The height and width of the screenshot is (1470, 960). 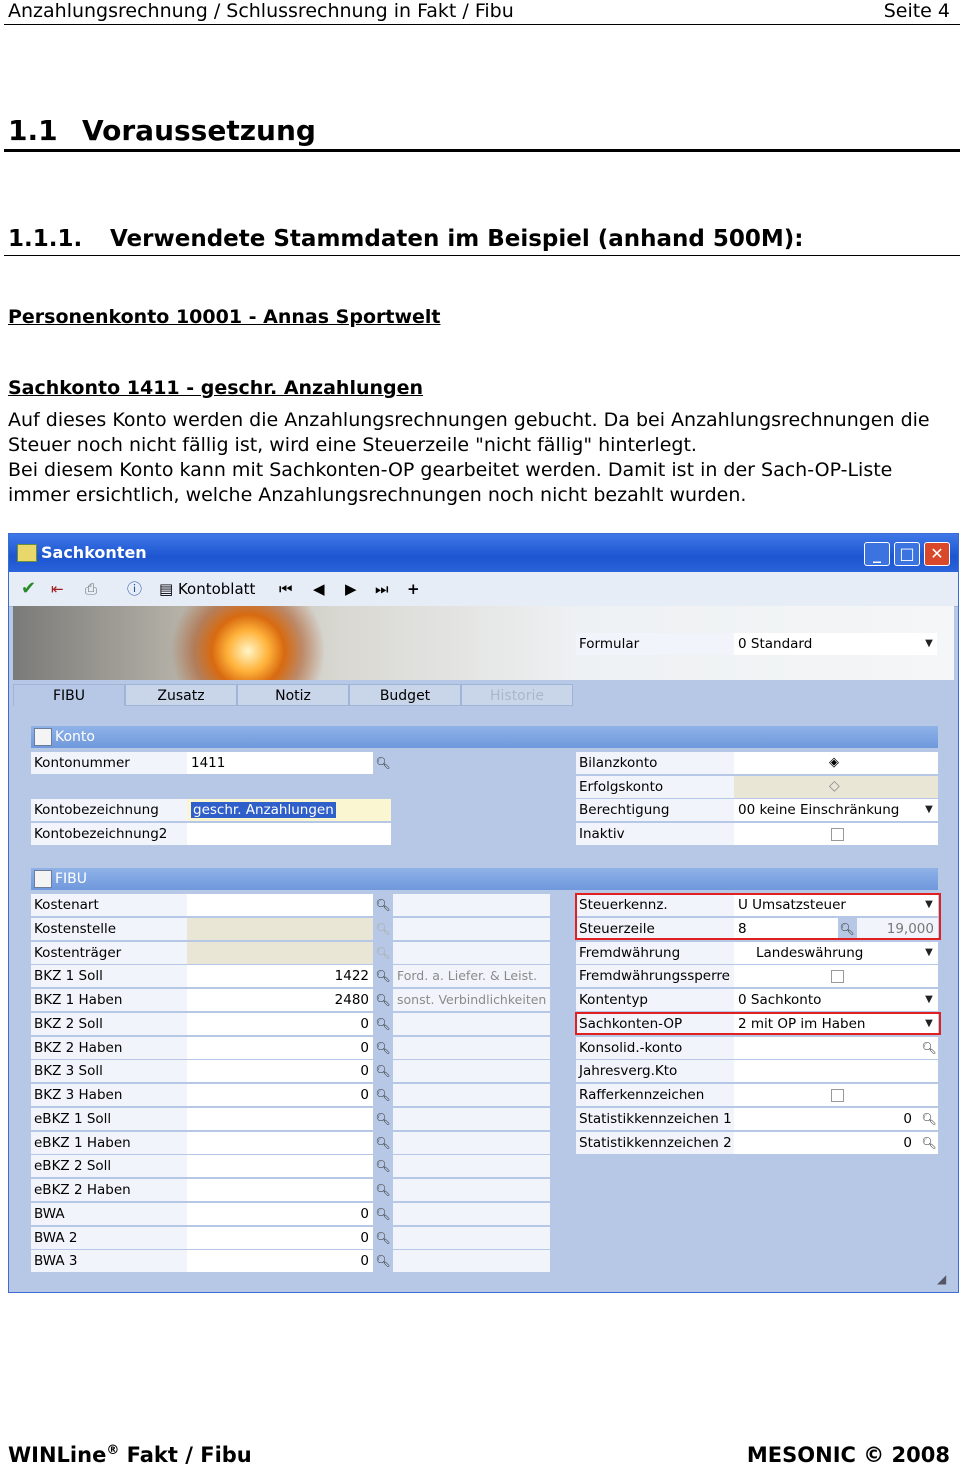 I want to click on kostentr-ger-search-icon: 🔍︎, so click(x=383, y=953).